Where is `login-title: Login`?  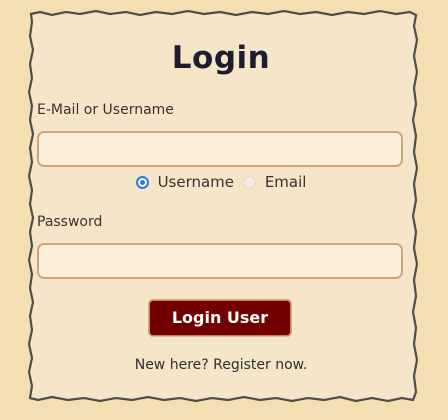 login-title: Login is located at coordinates (221, 58).